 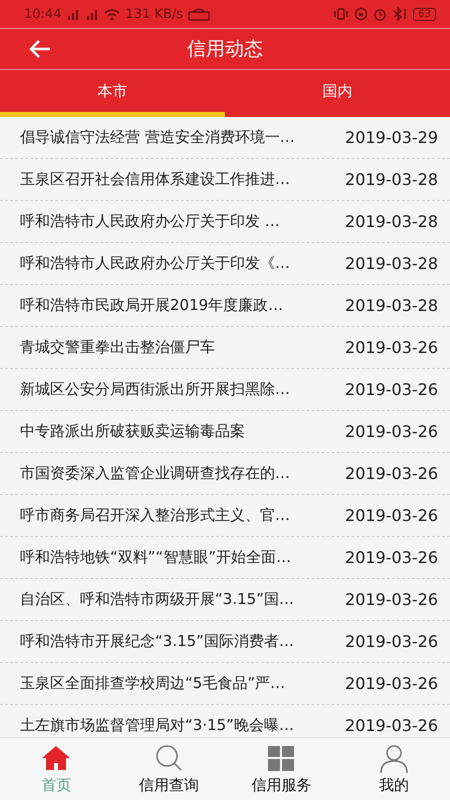 What do you see at coordinates (424, 14) in the screenshot?
I see `battery-icon: 63` at bounding box center [424, 14].